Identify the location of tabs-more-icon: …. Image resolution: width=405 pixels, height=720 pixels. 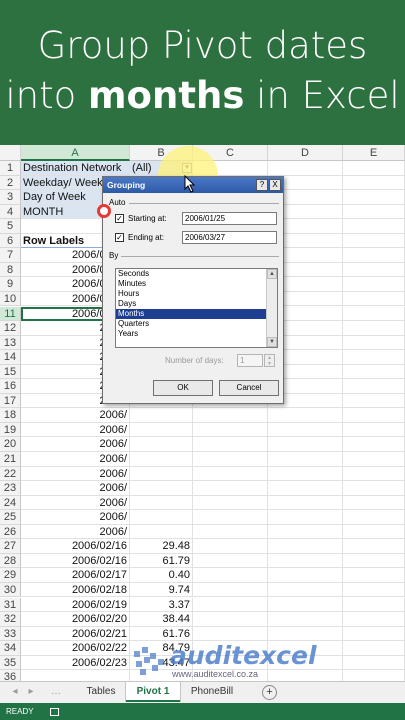
(56, 692).